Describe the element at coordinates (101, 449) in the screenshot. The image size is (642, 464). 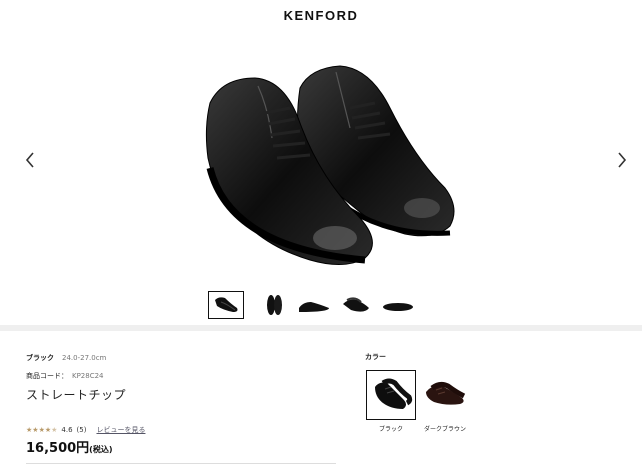
I see `tax-label: (税込)` at that location.